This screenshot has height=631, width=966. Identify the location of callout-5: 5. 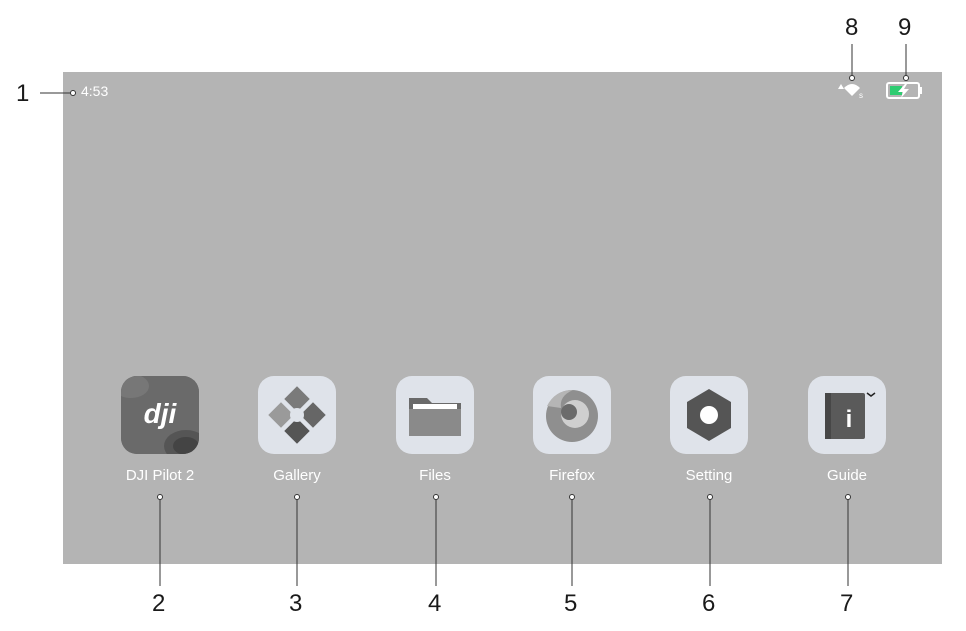
(571, 603).